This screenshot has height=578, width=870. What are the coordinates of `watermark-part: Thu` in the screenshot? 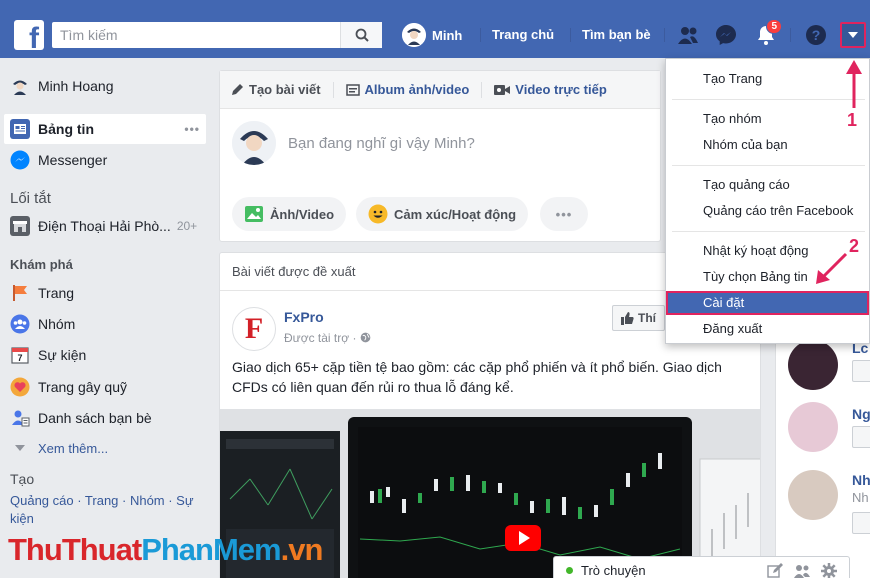 It's located at (35, 549).